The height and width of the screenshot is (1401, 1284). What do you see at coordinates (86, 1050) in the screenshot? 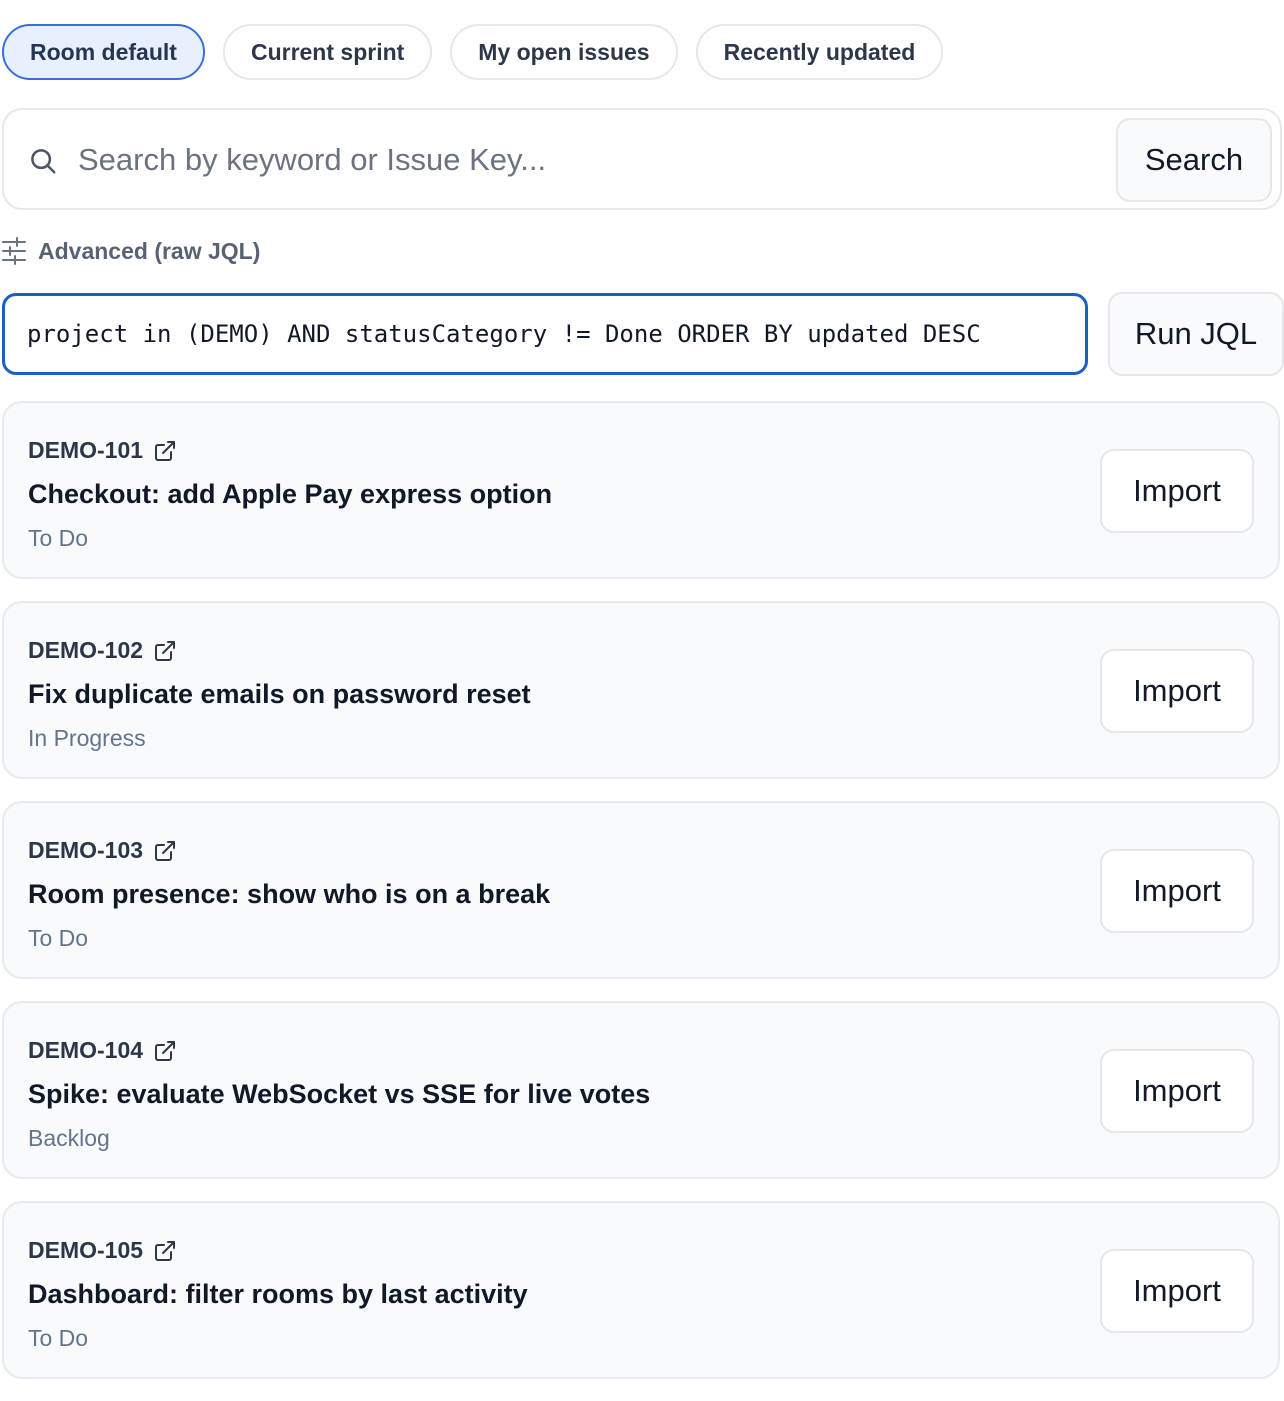
I see `issue-key: DEMO-104` at bounding box center [86, 1050].